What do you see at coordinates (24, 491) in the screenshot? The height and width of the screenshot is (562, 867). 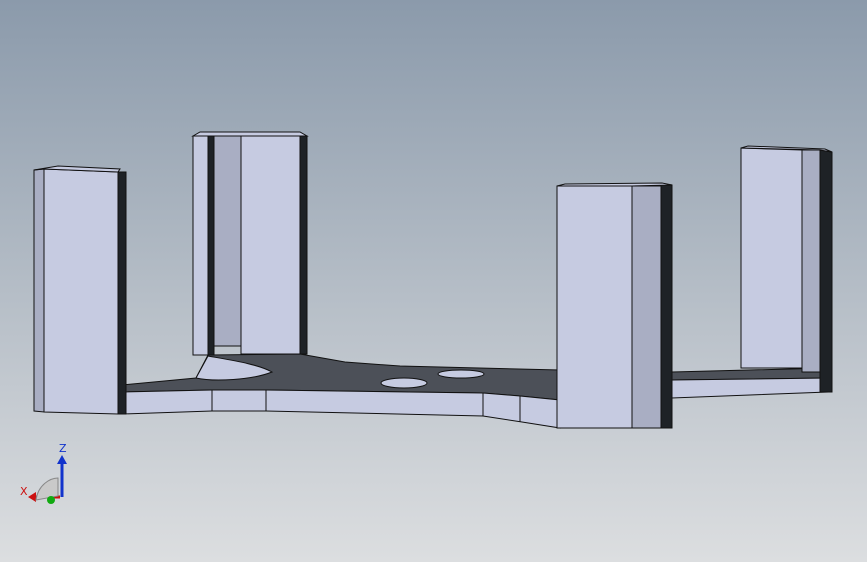 I see `x-axis-label: X` at bounding box center [24, 491].